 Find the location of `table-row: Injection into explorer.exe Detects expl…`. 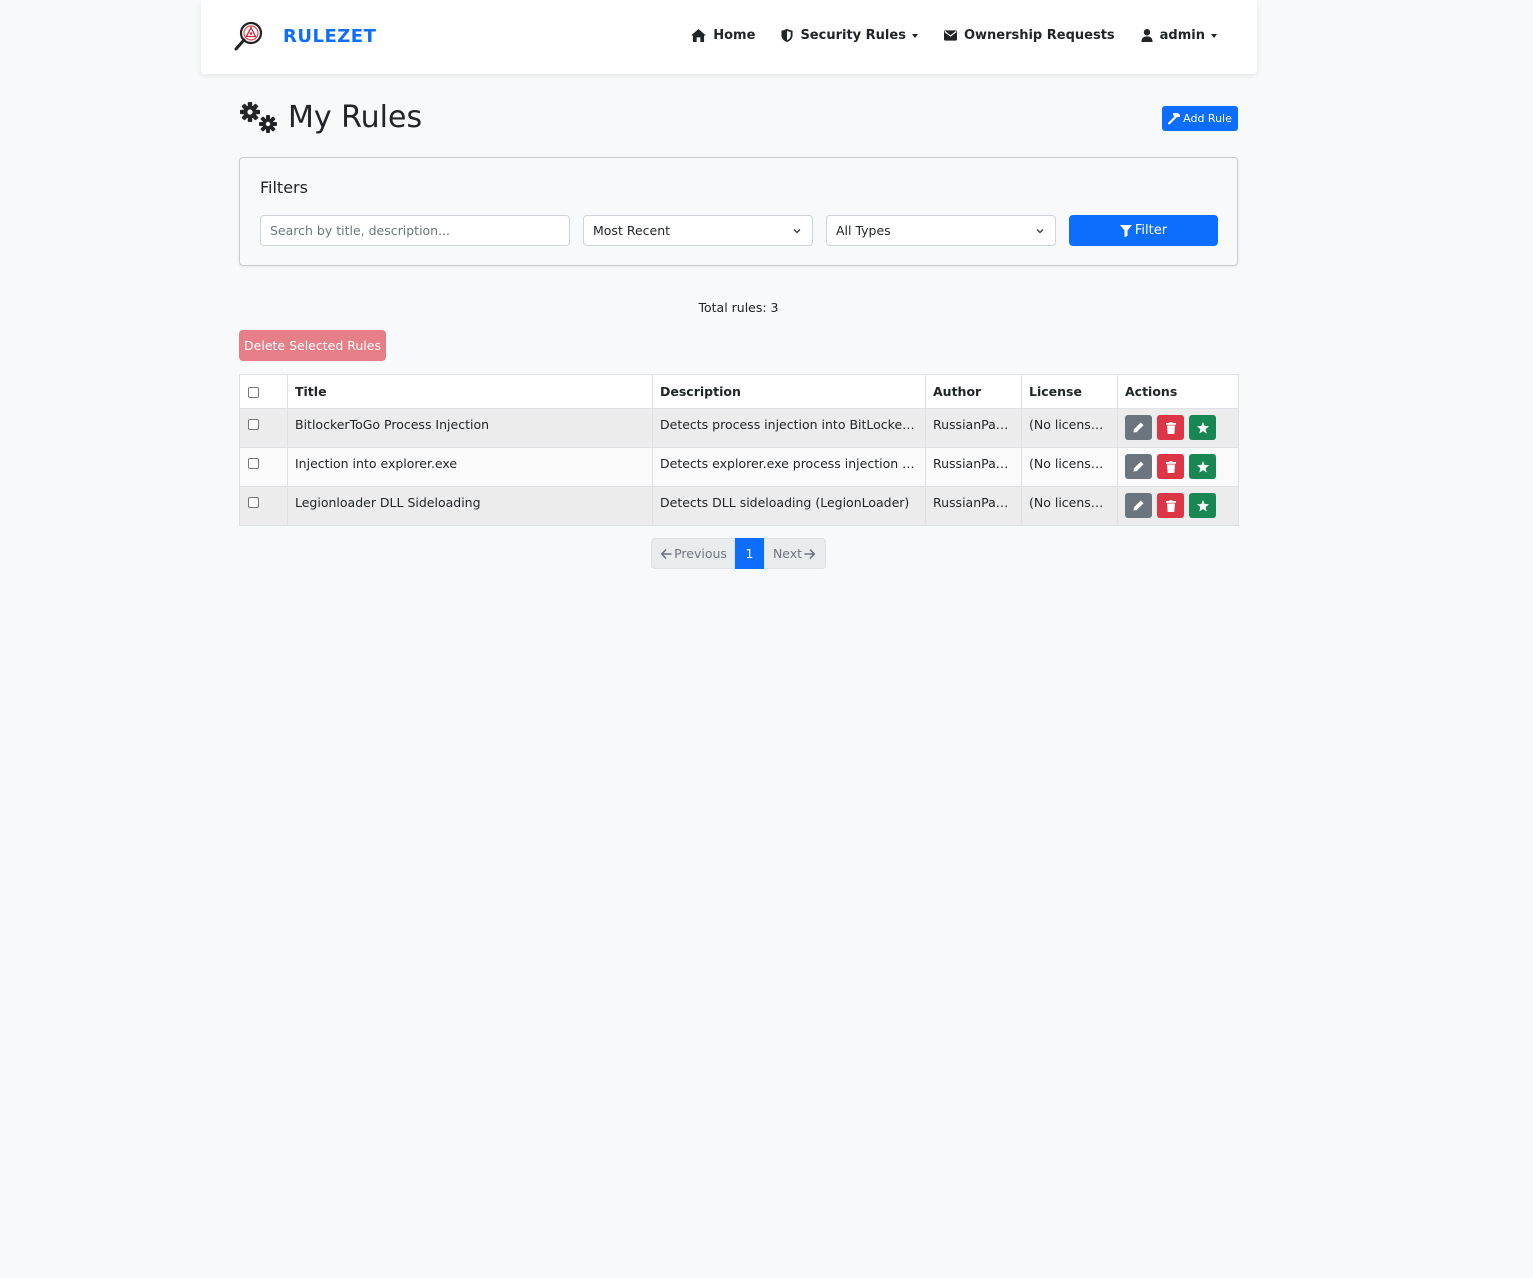

table-row: Injection into explorer.exe Detects expl… is located at coordinates (739, 467).